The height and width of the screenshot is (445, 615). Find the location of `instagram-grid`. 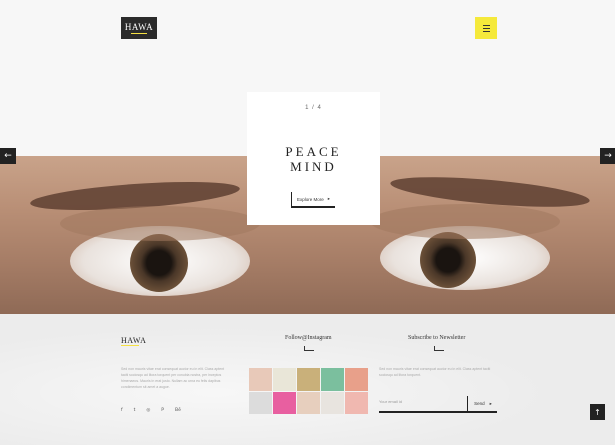

instagram-grid is located at coordinates (308, 391).